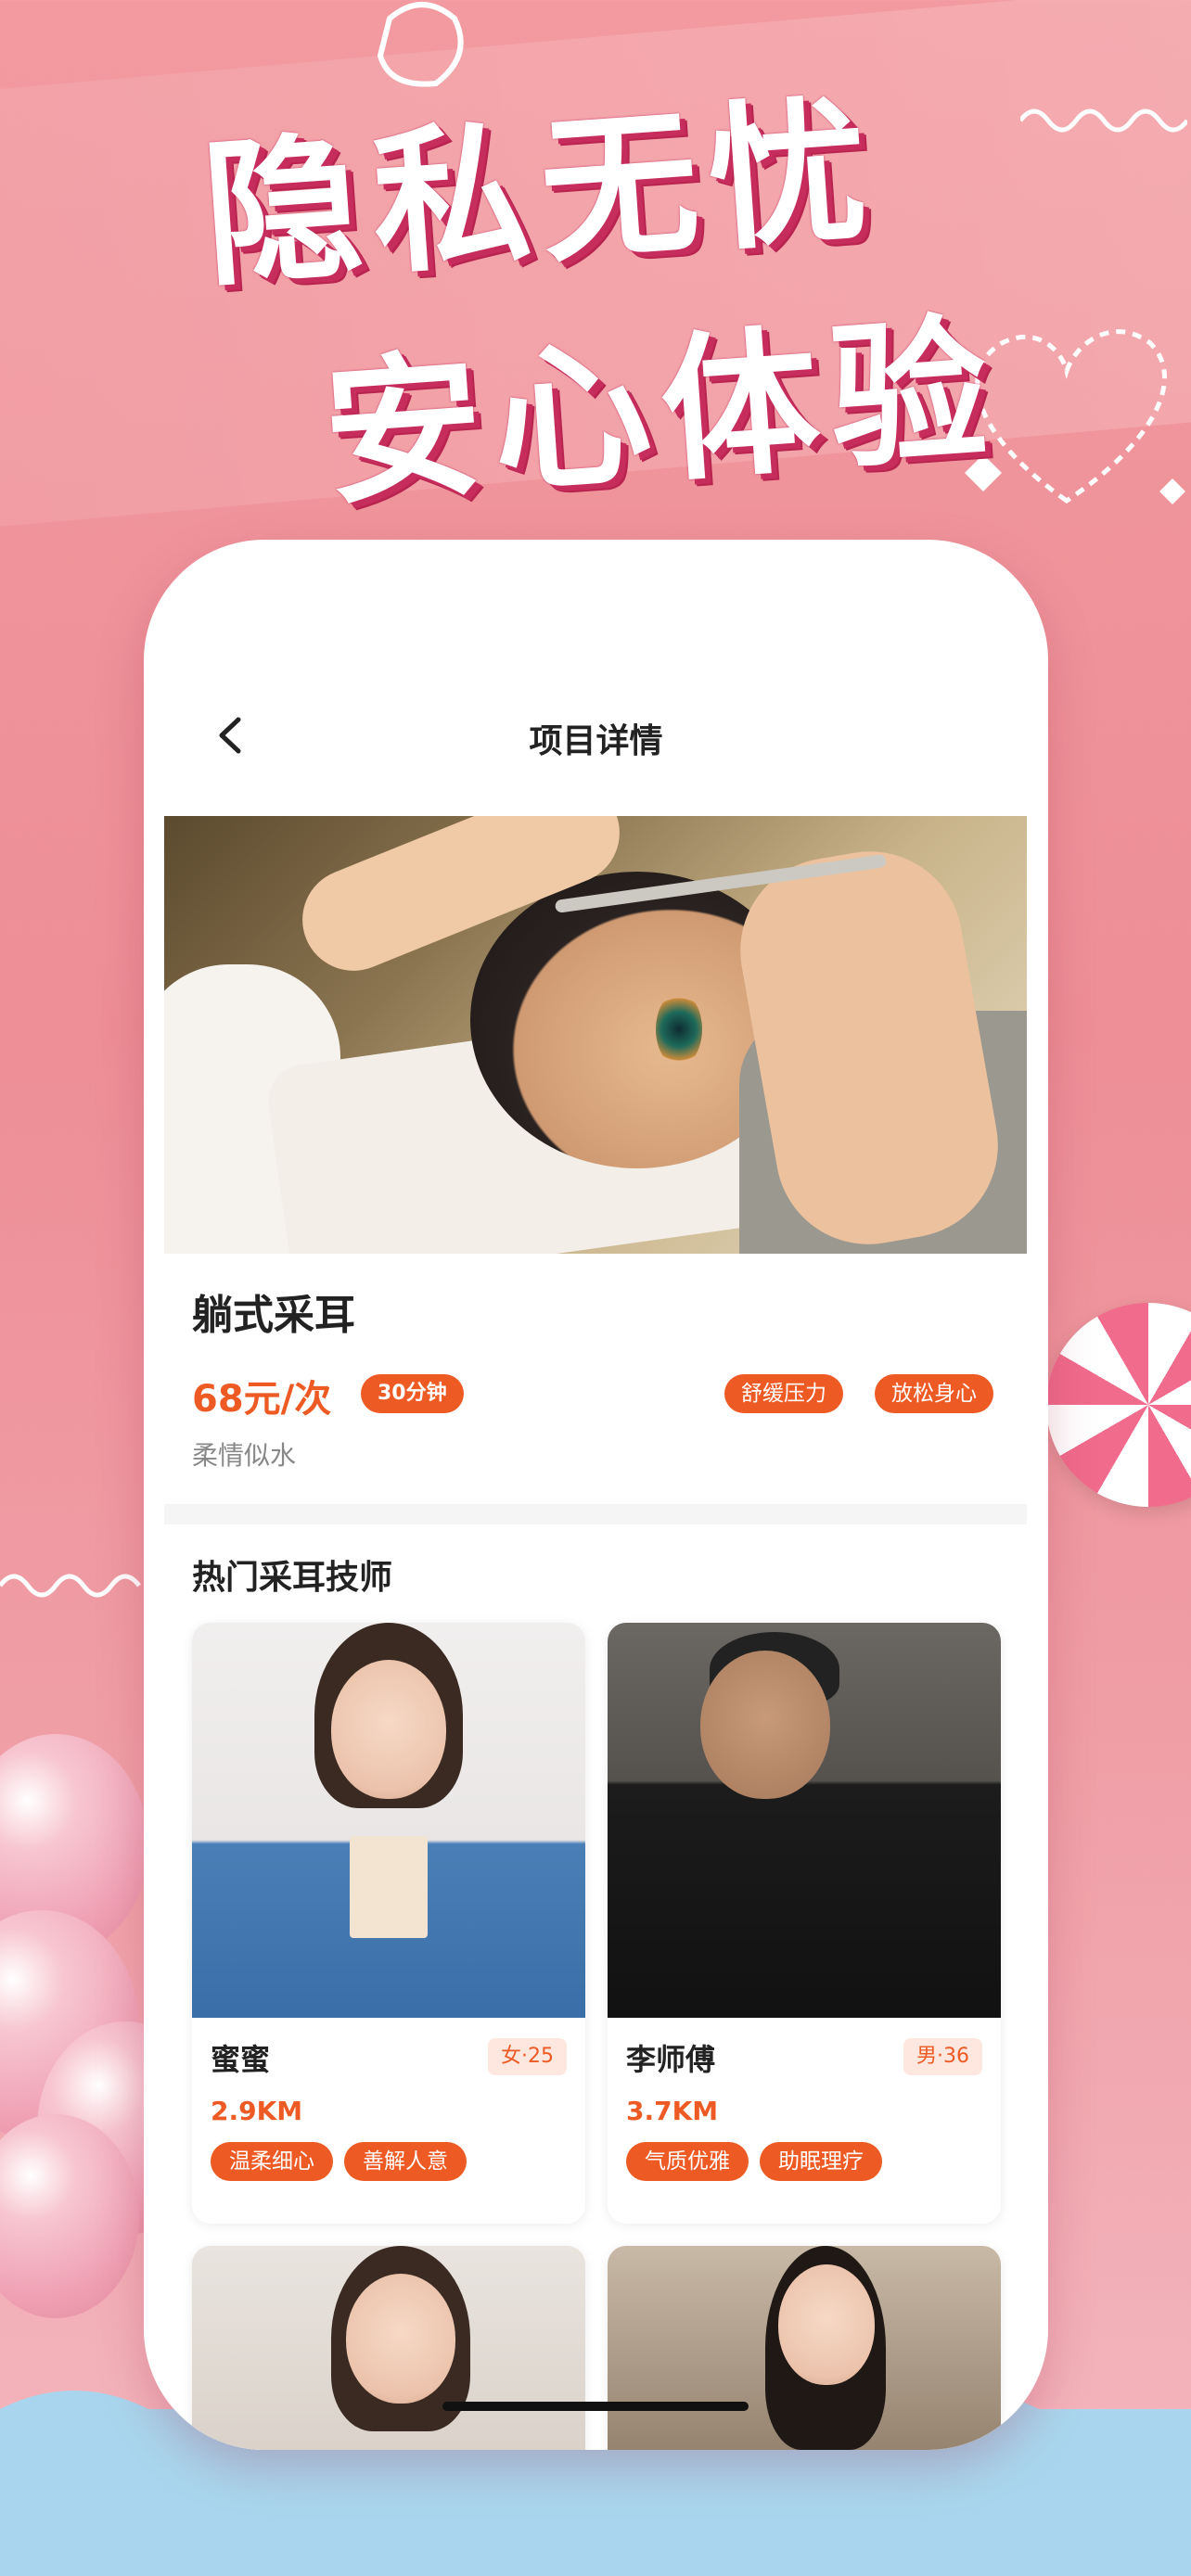 This screenshot has height=2576, width=1191. What do you see at coordinates (600, 1395) in the screenshot?
I see `price-row: 68元/次 30分钟 舒缓压力 放松身心` at bounding box center [600, 1395].